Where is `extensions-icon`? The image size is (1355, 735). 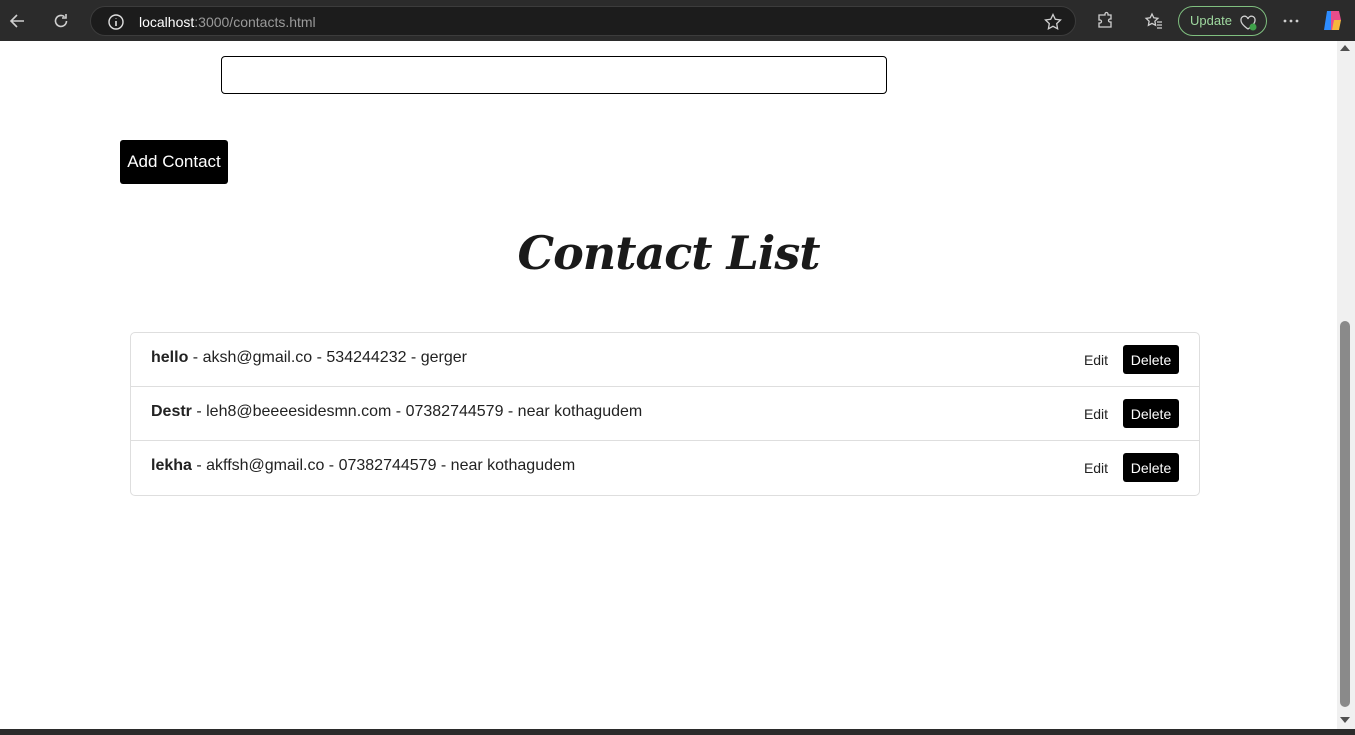
extensions-icon is located at coordinates (1105, 21).